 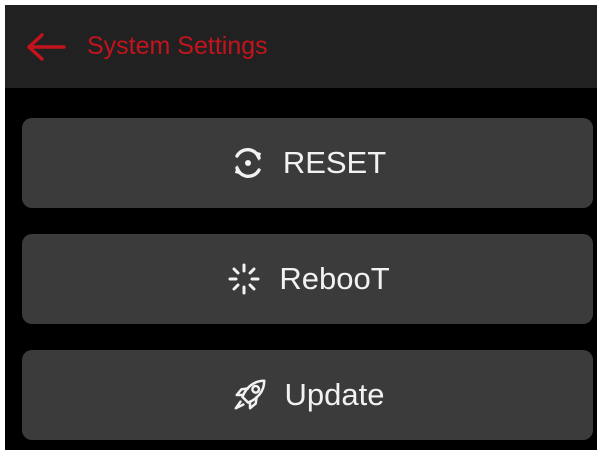 I want to click on arrow-left-icon, so click(x=46, y=47).